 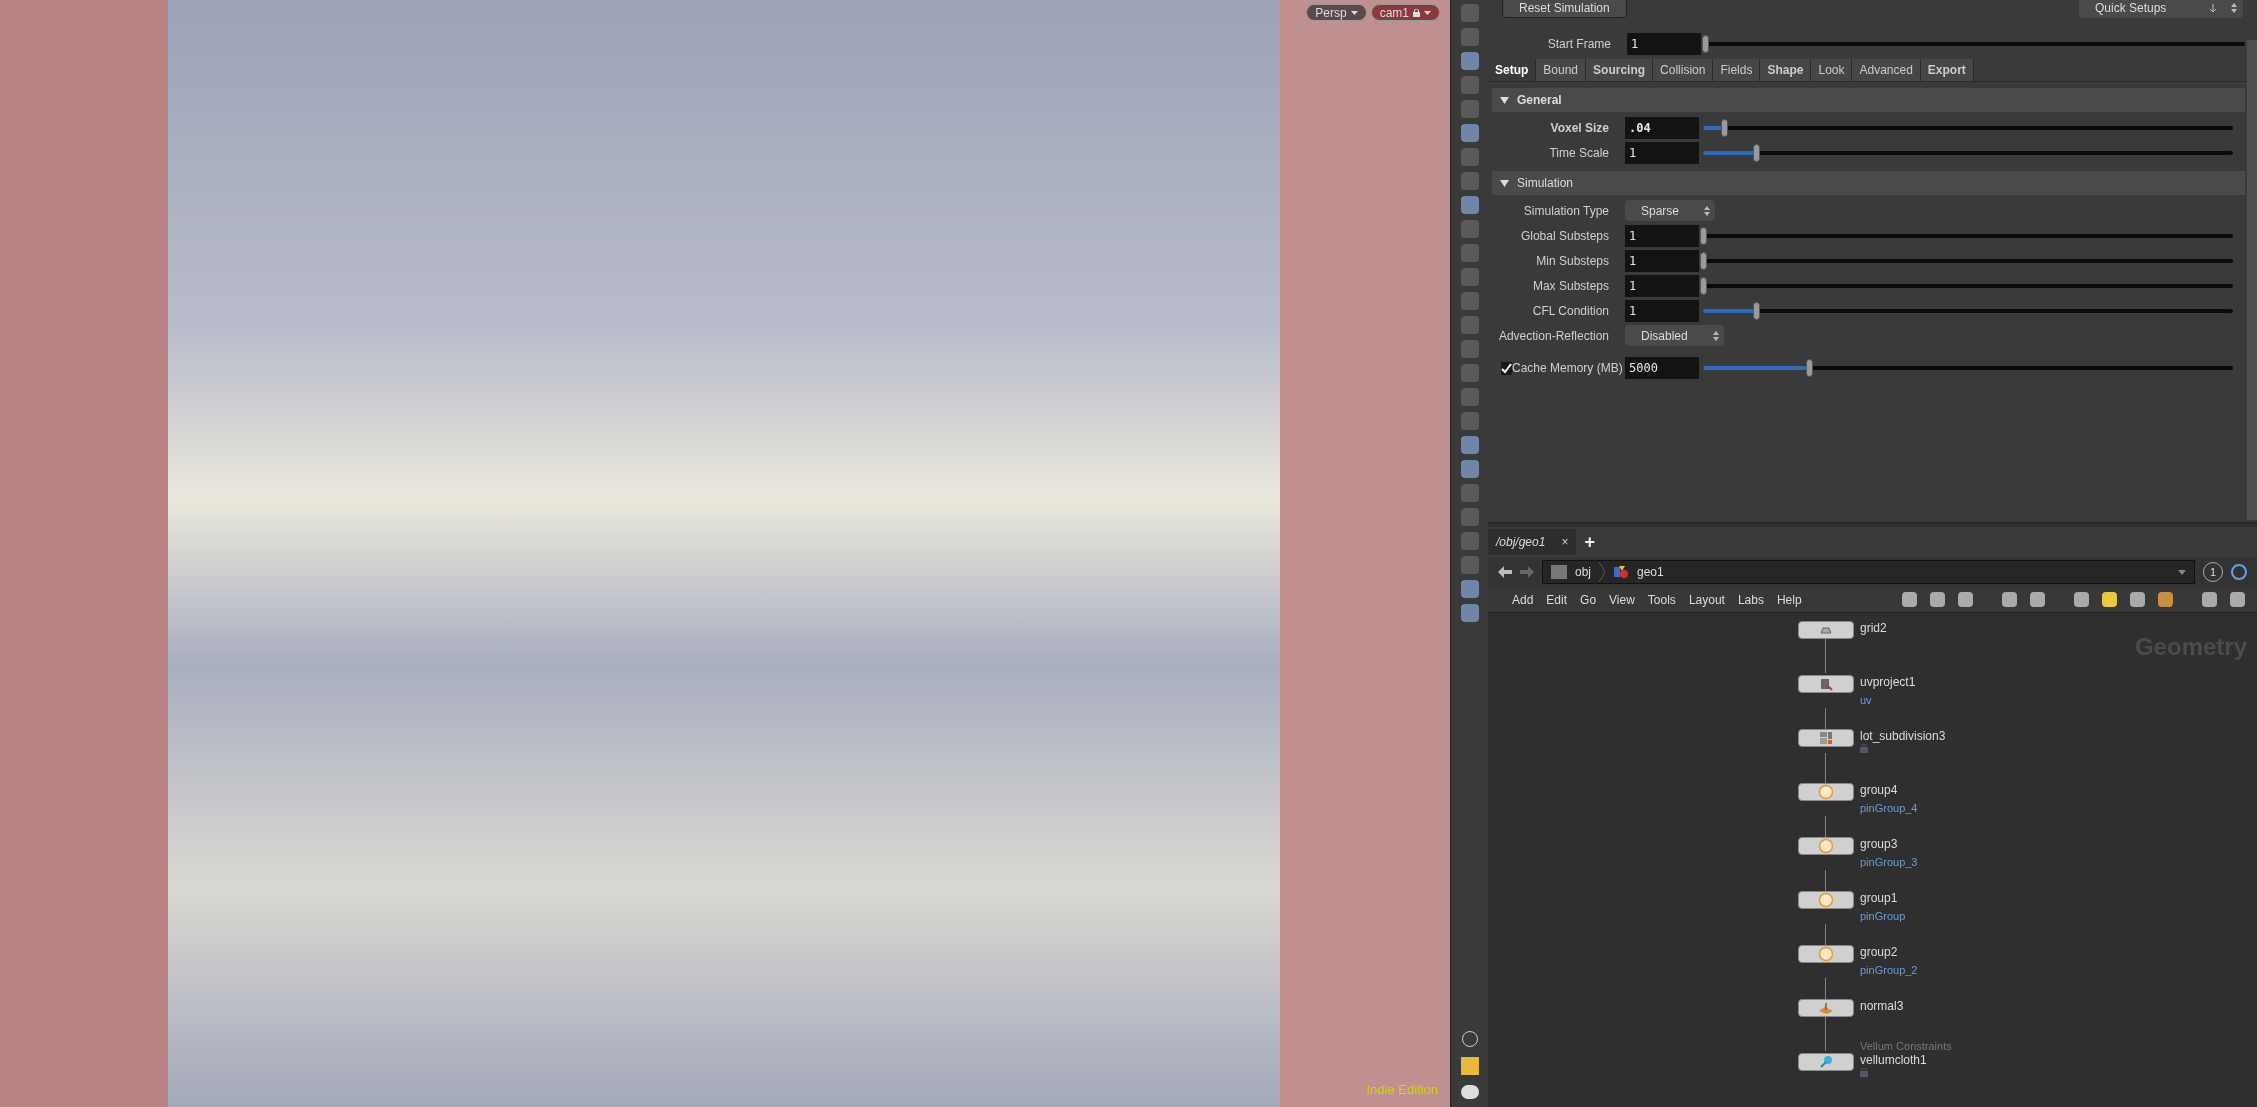 I want to click on parameter-label: Start Frame, so click(x=1579, y=44).